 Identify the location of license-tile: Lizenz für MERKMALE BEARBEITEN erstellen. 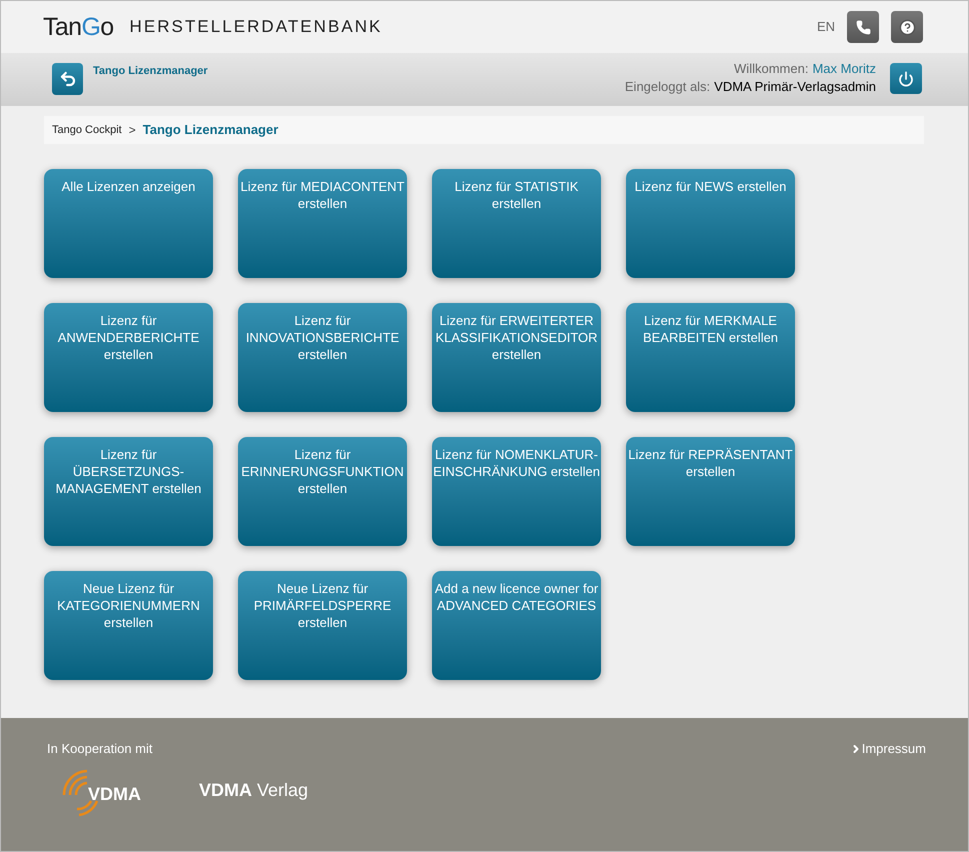
(710, 357).